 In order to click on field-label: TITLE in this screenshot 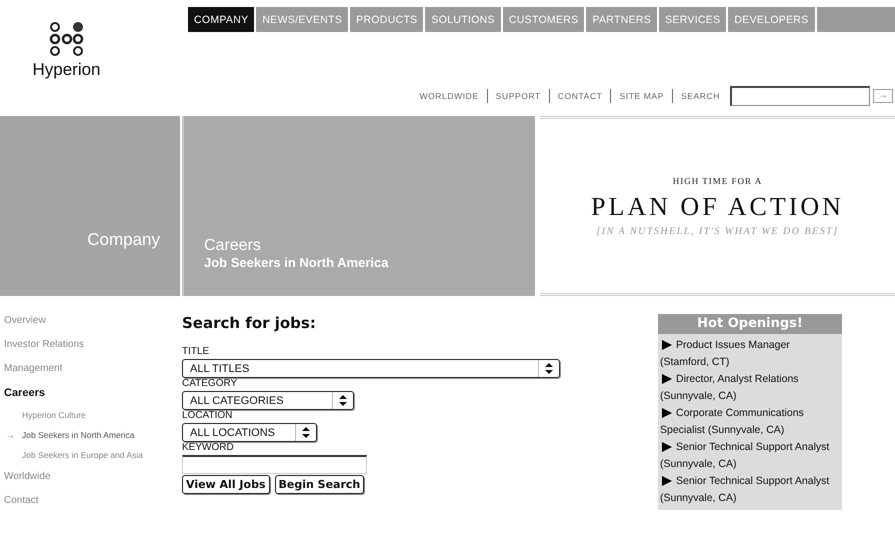, I will do `click(196, 352)`.